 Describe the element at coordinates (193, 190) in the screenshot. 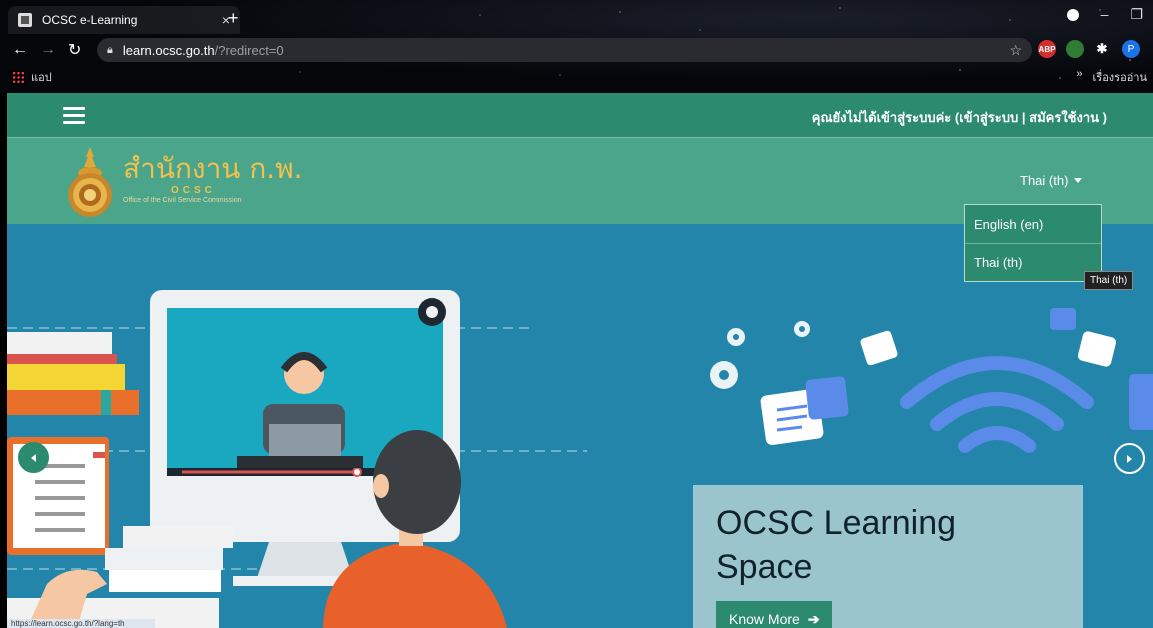

I see `brand-acronym: OCSC` at that location.